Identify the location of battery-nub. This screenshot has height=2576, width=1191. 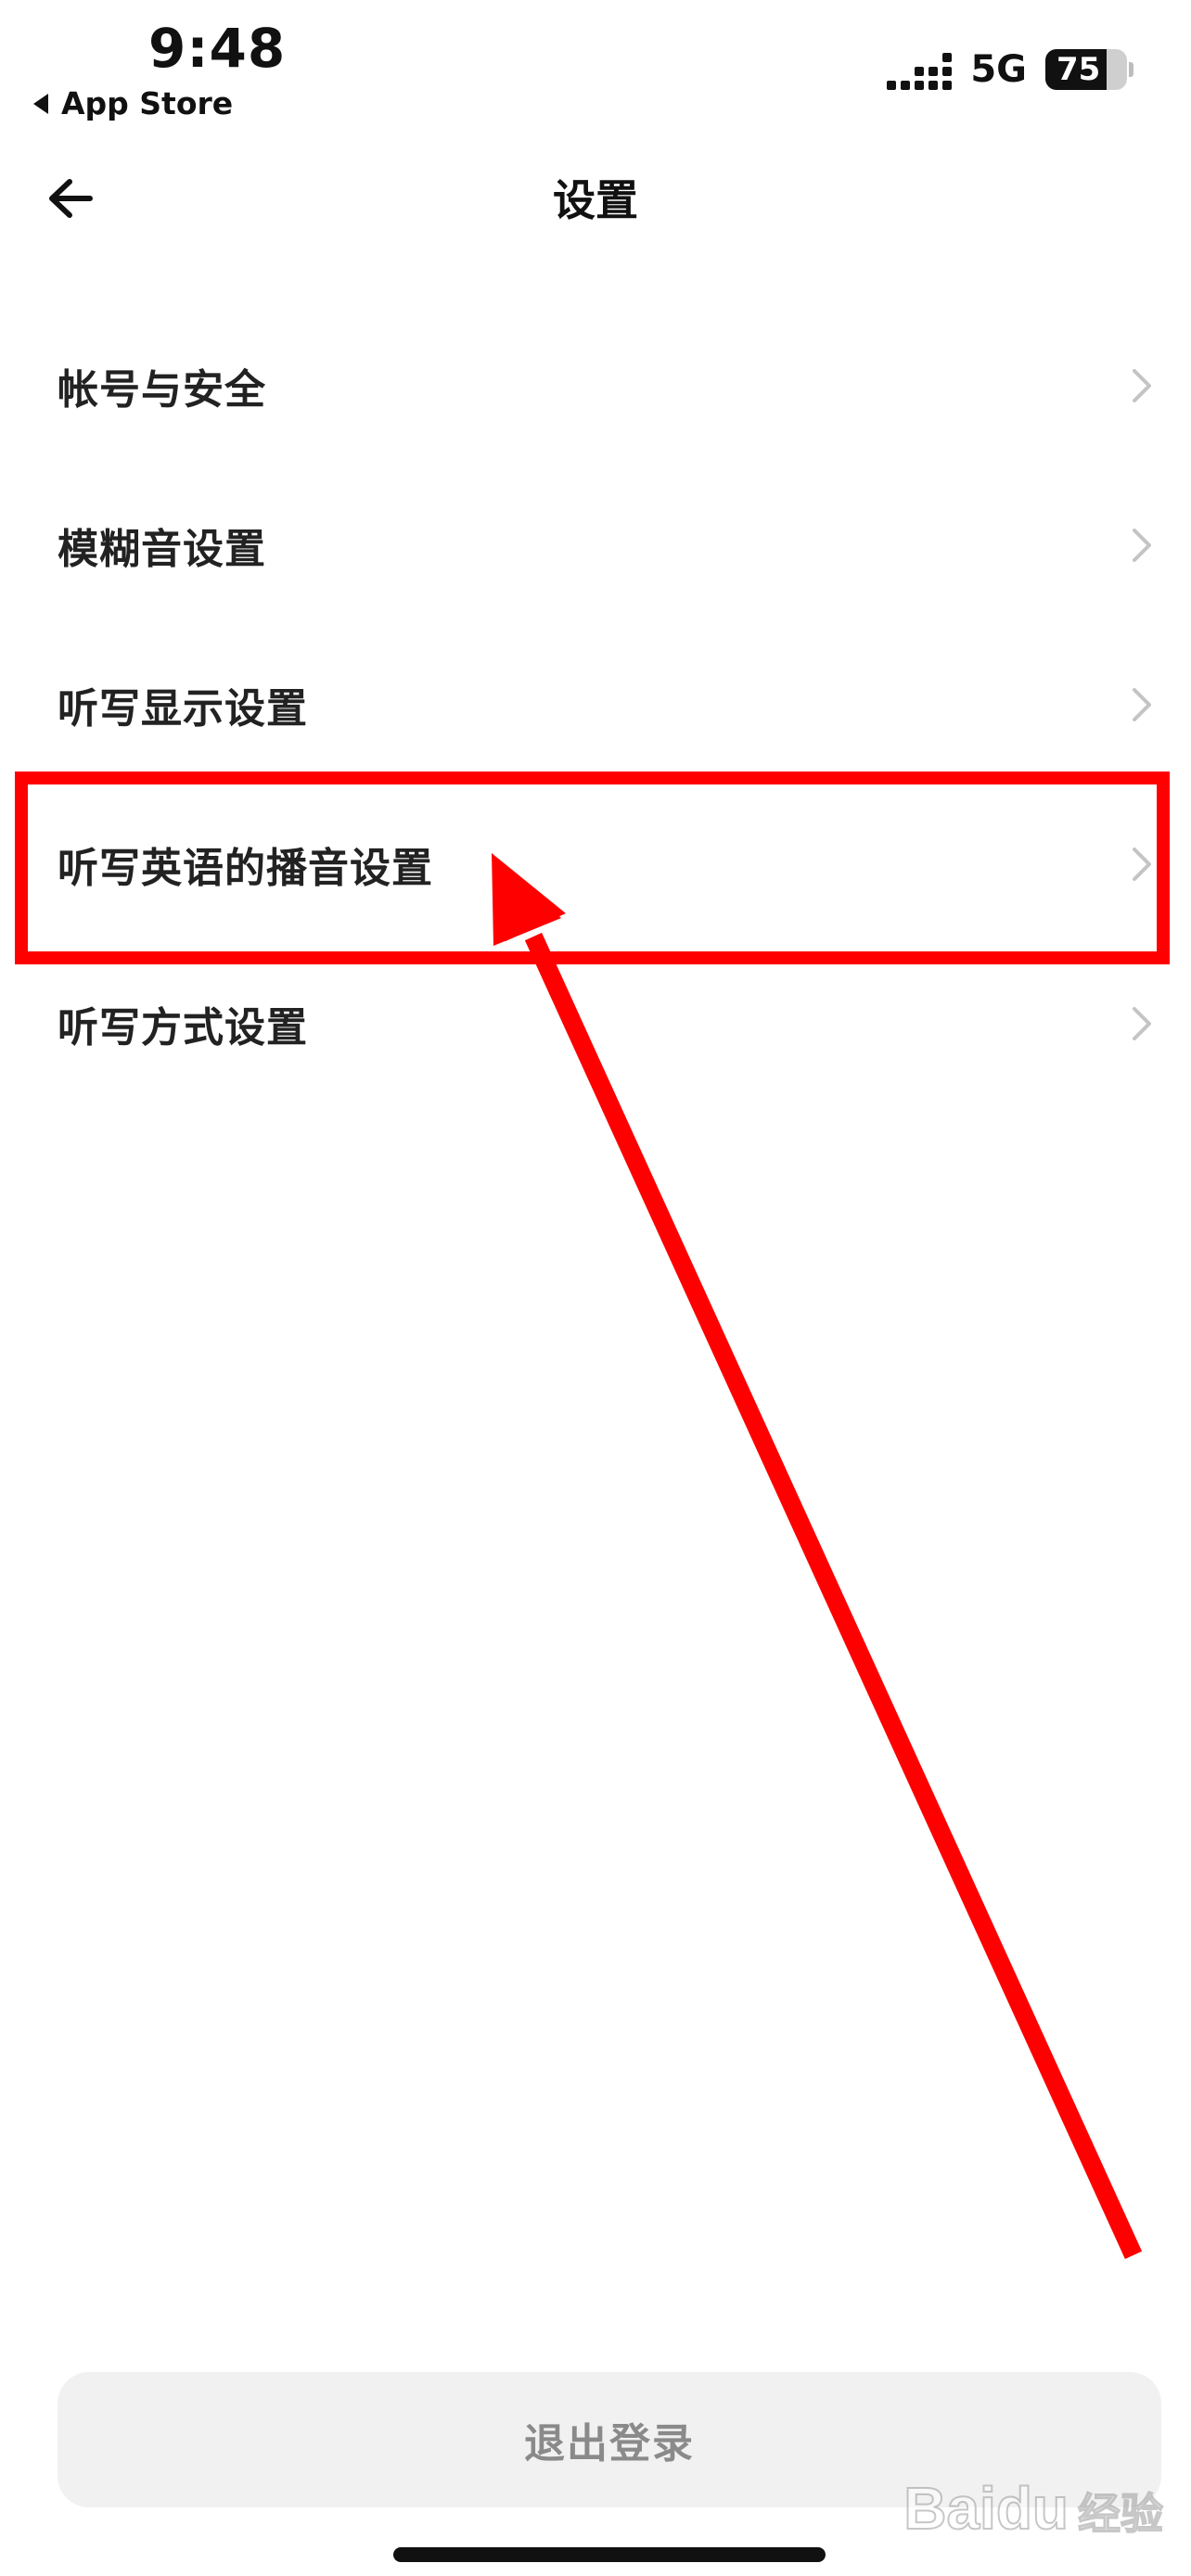
(1131, 69).